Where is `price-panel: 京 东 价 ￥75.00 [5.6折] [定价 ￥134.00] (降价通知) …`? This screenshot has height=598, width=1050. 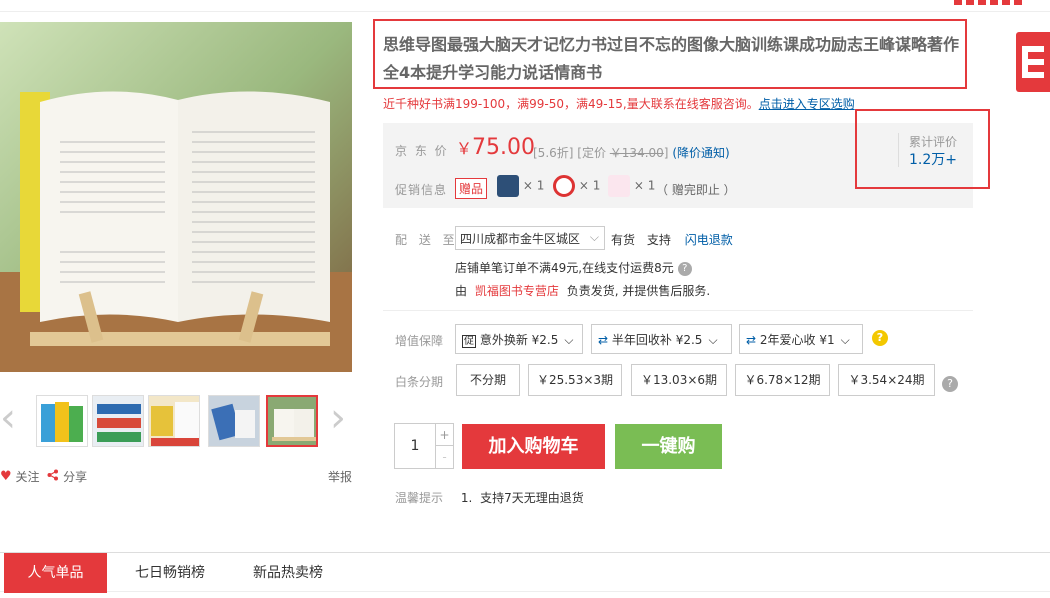 price-panel: 京 东 价 ￥75.00 [5.6折] [定价 ￥134.00] (降价通知) … is located at coordinates (686, 158).